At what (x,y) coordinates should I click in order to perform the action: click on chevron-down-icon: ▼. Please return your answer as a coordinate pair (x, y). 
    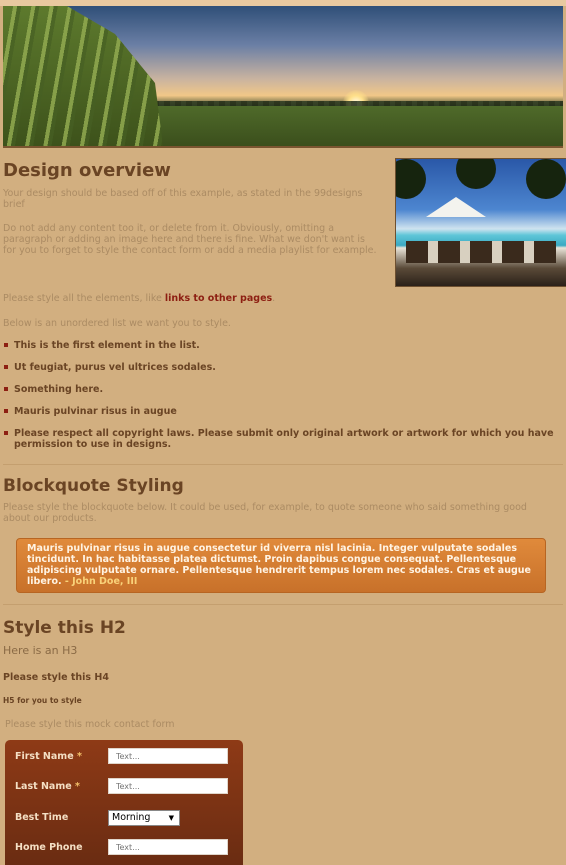
    Looking at the image, I should click on (171, 818).